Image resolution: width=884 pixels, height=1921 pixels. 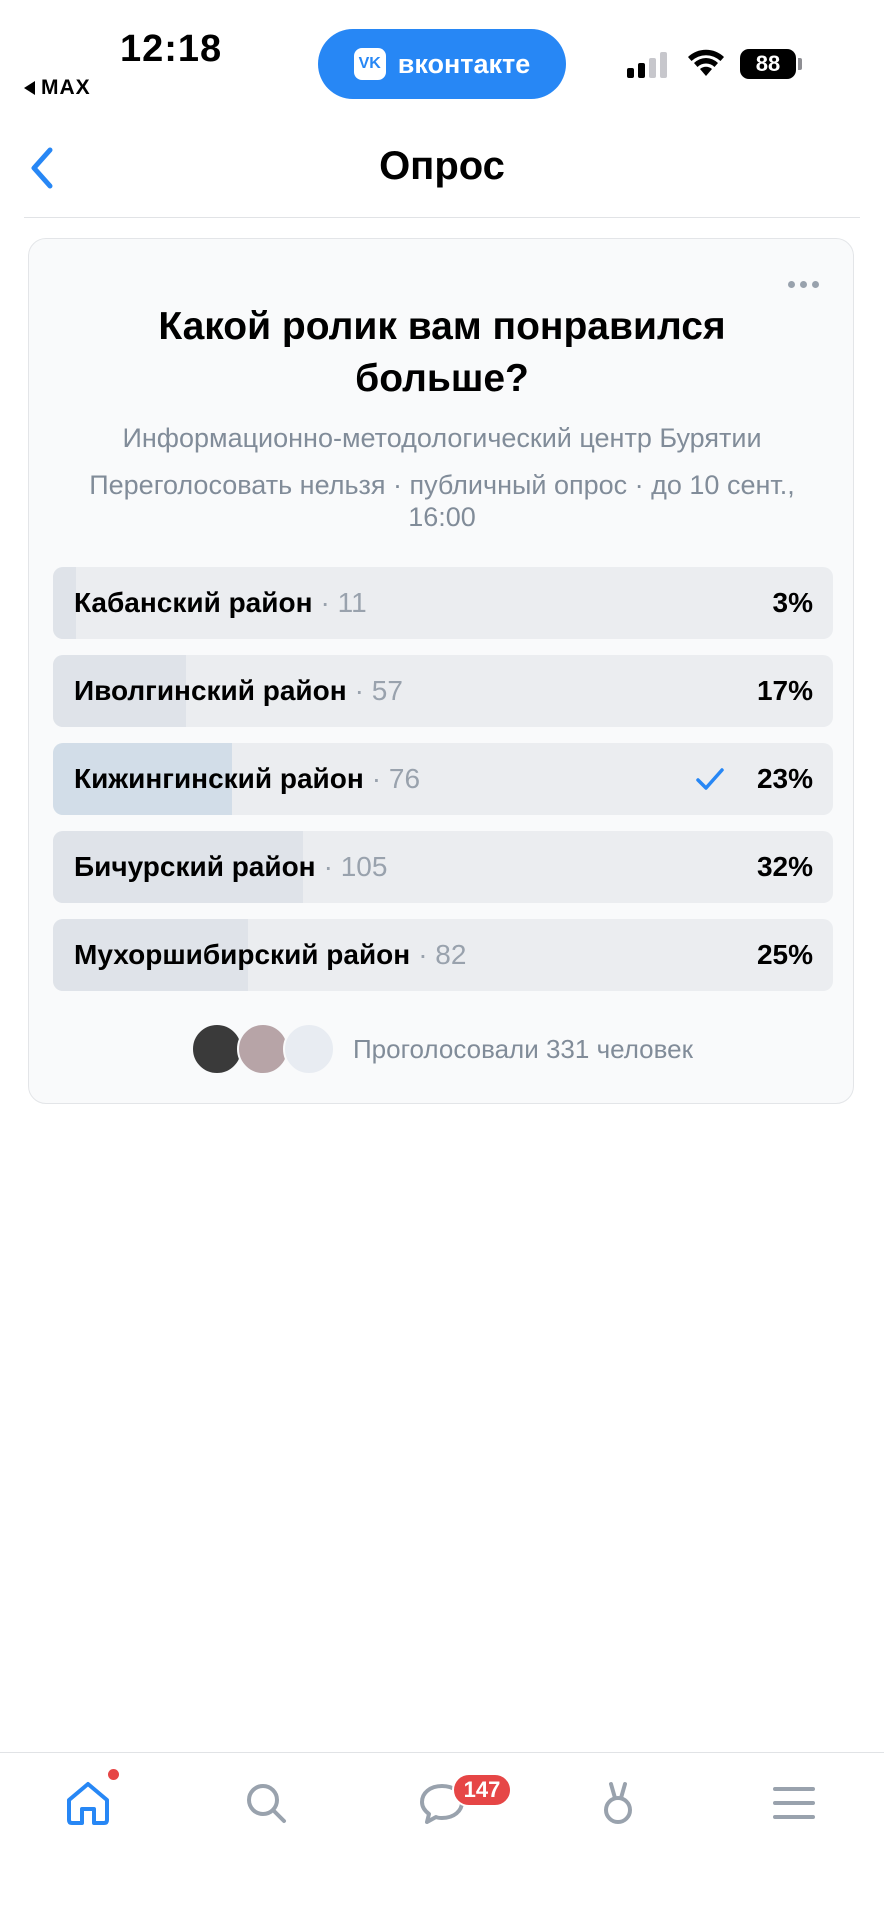 I want to click on option-percent: 32%, so click(x=784, y=866).